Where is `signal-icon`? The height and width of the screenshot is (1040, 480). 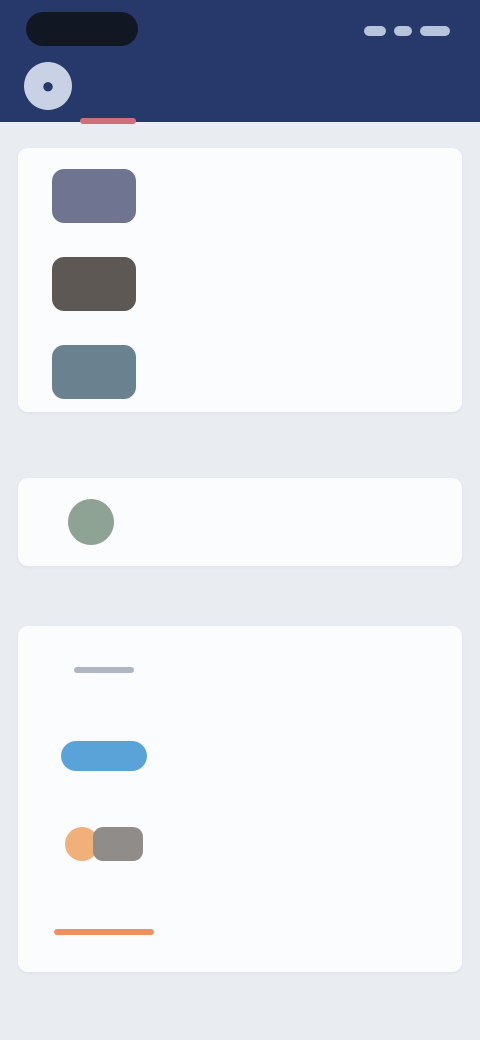
signal-icon is located at coordinates (375, 31).